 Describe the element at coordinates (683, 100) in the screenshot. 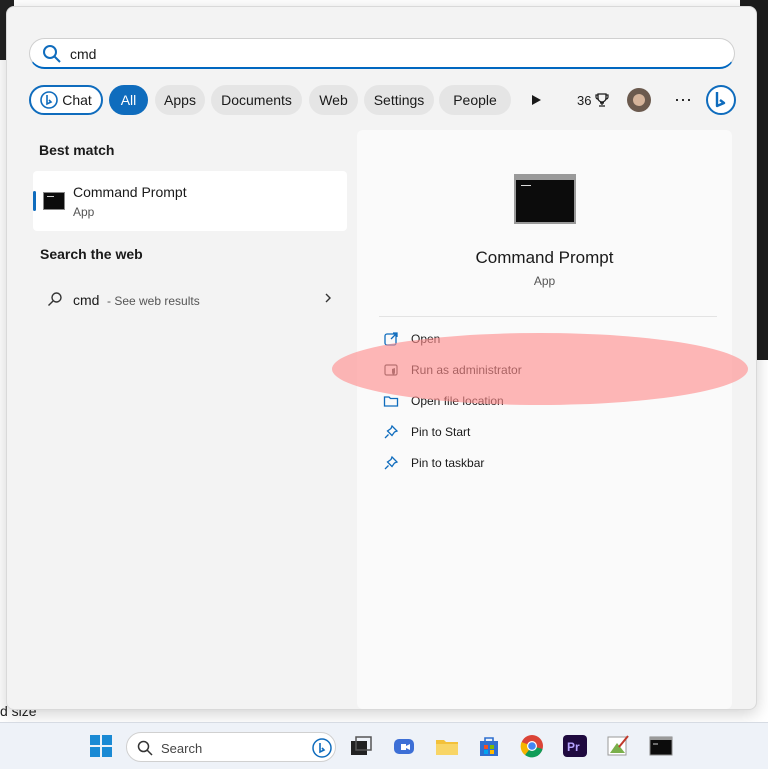

I see `more-options-icon: ⋯` at that location.